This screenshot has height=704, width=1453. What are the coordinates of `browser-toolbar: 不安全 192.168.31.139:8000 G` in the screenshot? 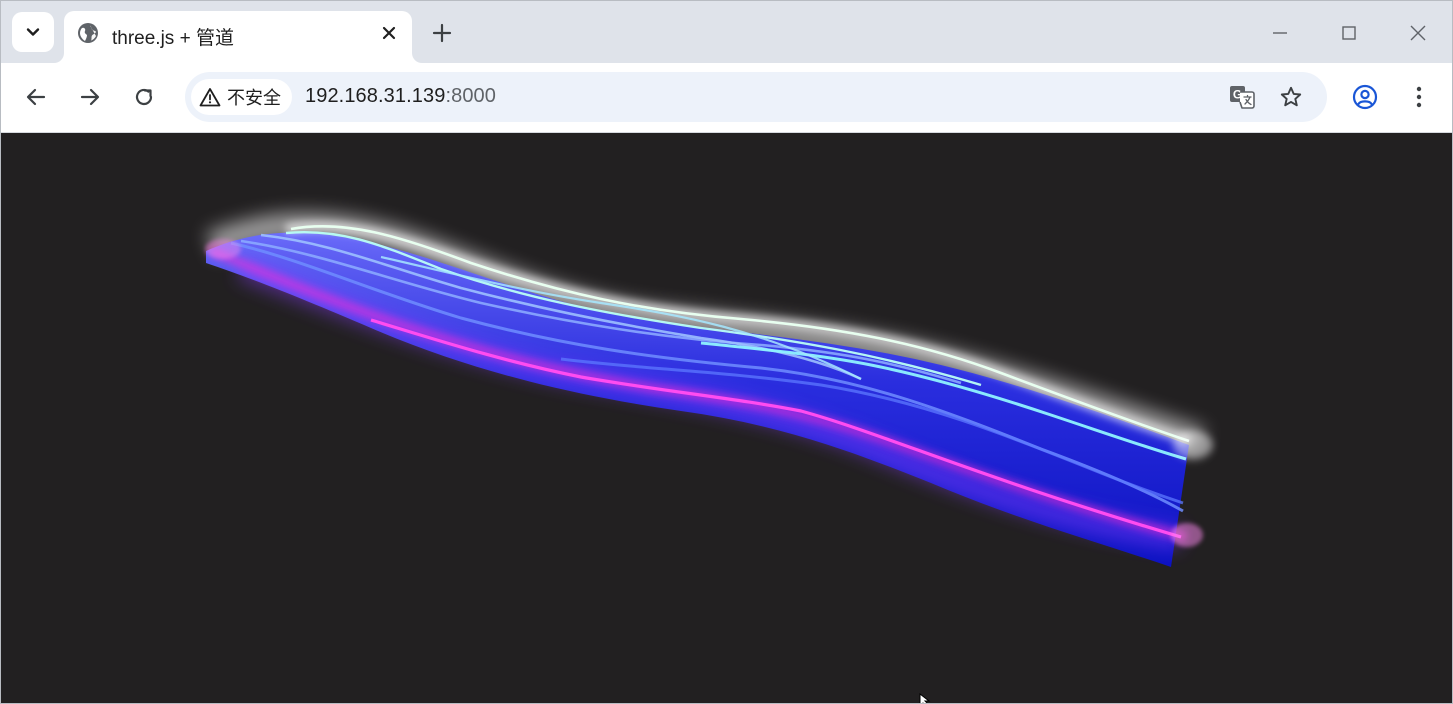 It's located at (726, 98).